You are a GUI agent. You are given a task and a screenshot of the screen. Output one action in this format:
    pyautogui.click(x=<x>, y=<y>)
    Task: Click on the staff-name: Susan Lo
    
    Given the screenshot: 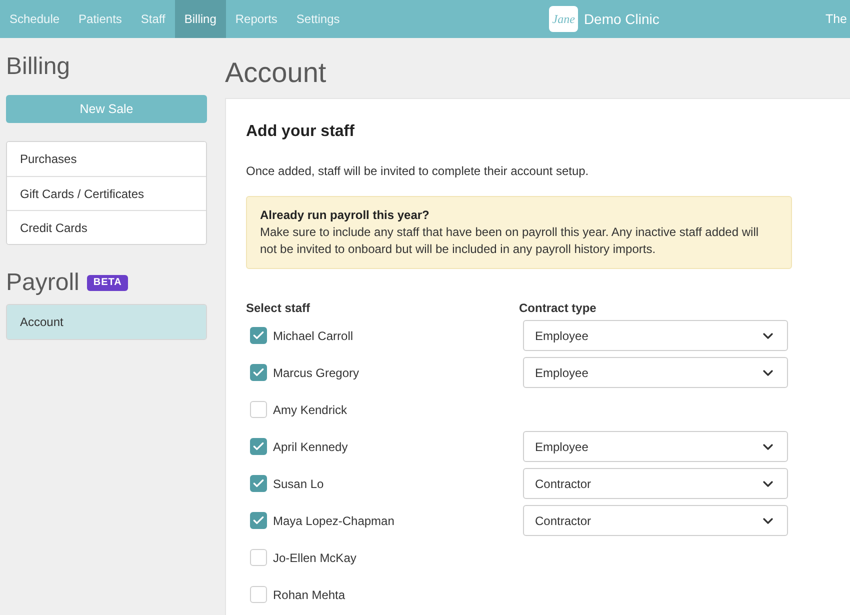 What is the action you would take?
    pyautogui.click(x=298, y=484)
    